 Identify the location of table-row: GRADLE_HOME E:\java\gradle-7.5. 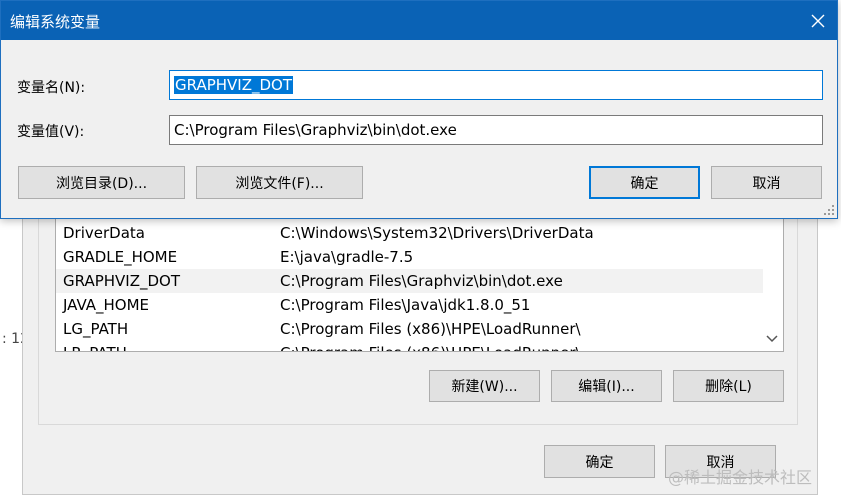
(409, 257).